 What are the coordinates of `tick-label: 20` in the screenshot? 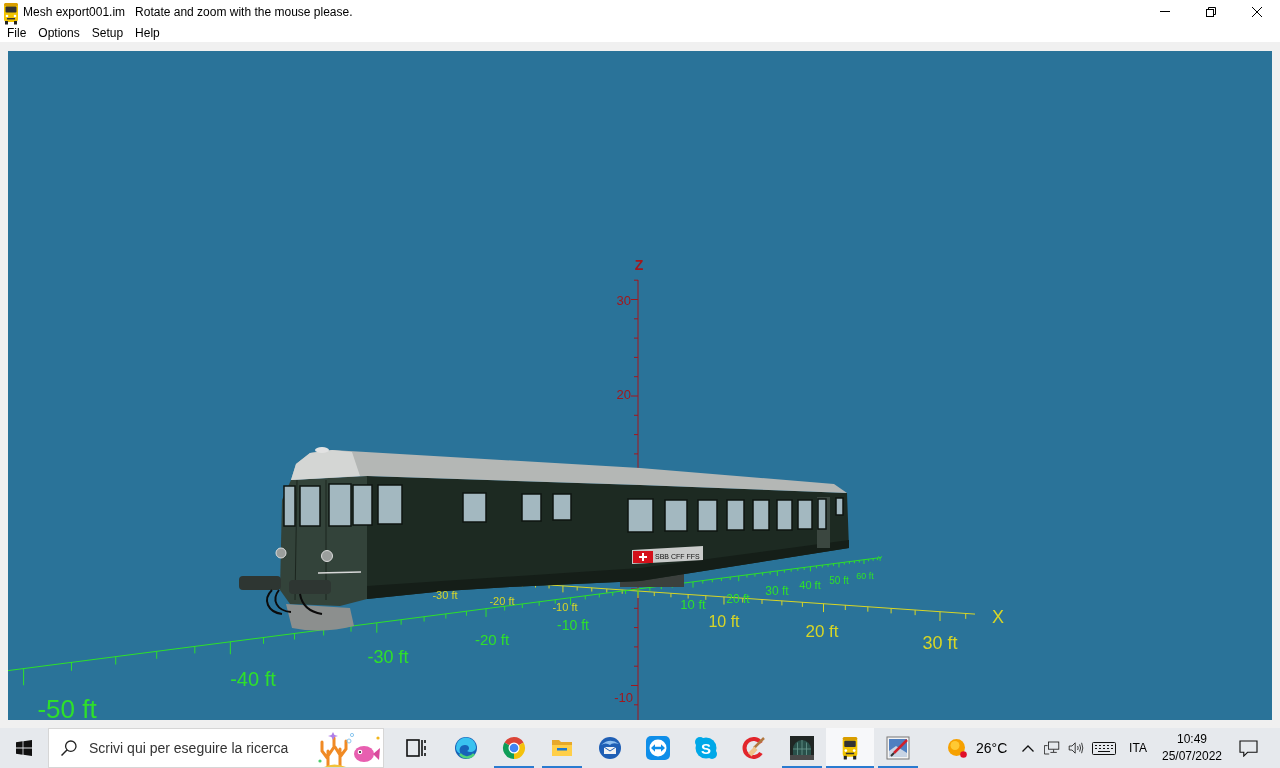 It's located at (623, 394).